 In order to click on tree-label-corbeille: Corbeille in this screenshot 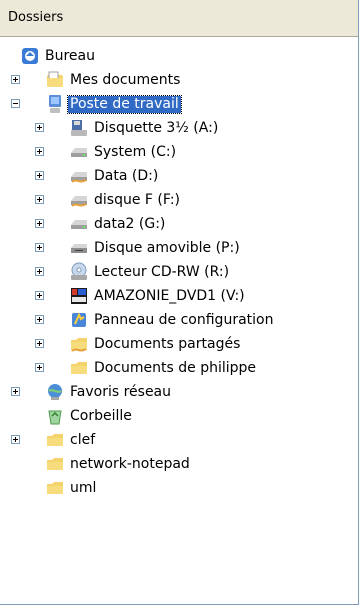, I will do `click(101, 416)`.